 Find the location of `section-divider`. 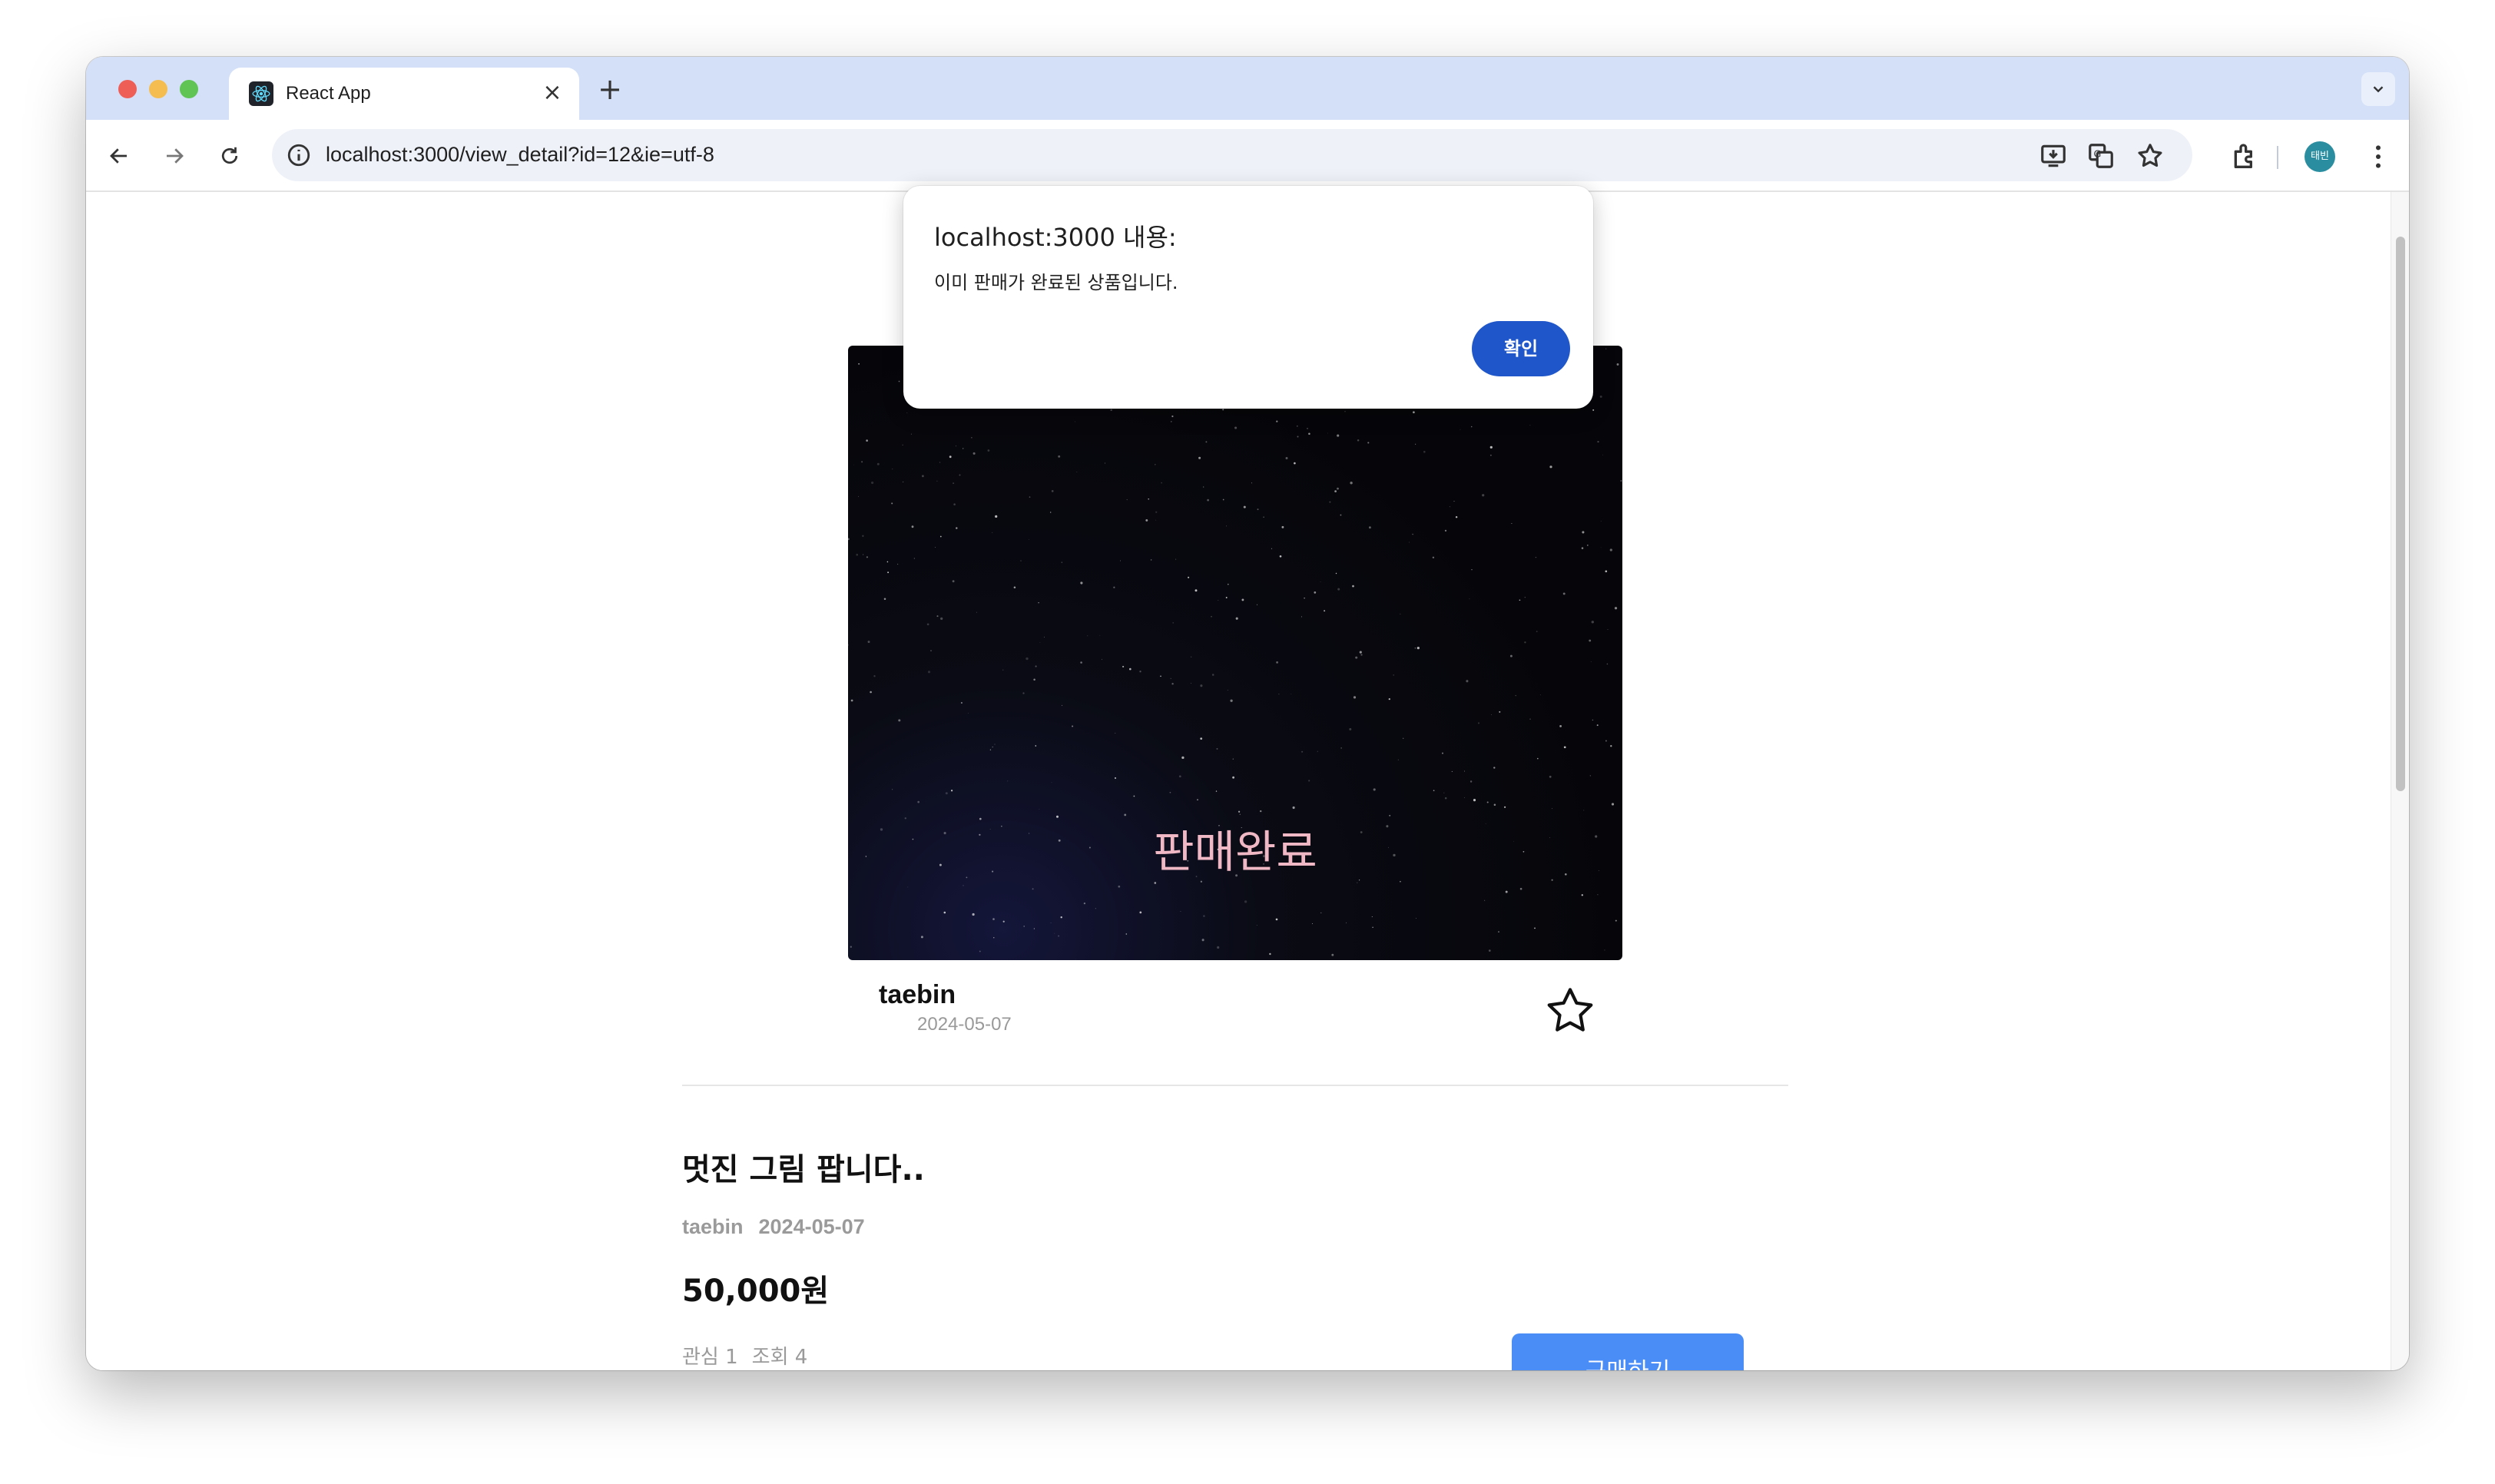

section-divider is located at coordinates (1235, 1085).